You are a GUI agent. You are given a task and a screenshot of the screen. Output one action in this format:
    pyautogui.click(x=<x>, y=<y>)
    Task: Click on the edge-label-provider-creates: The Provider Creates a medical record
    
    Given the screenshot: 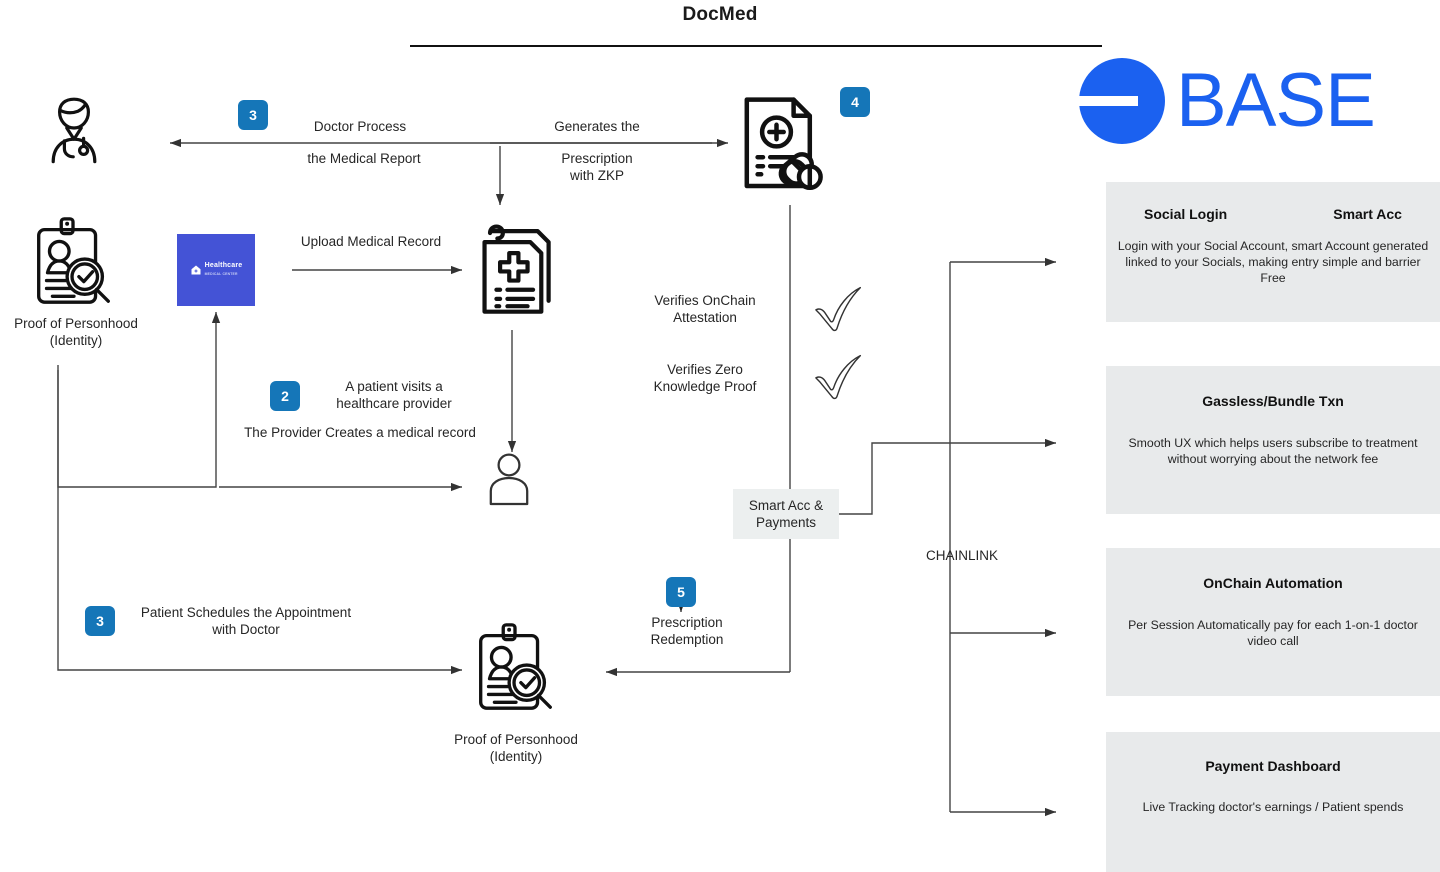 What is the action you would take?
    pyautogui.click(x=360, y=432)
    